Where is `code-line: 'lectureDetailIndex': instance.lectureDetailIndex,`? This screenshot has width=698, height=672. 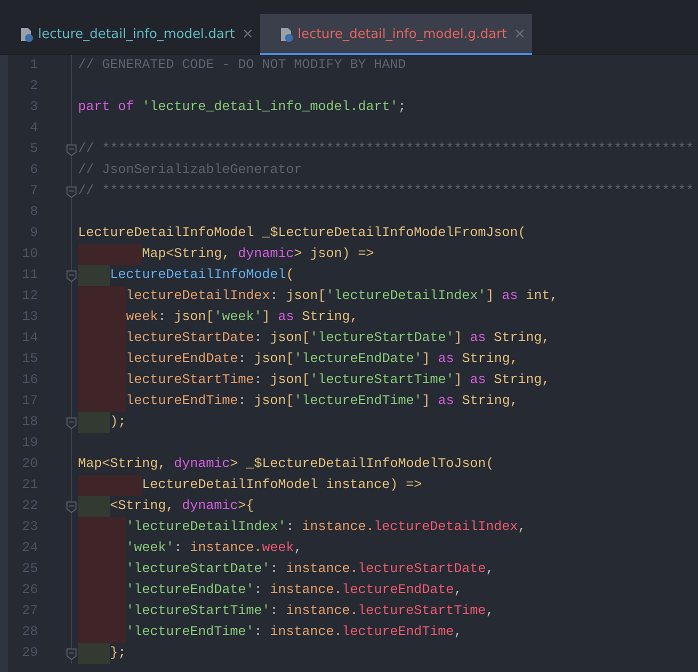
code-line: 'lectureDetailIndex': instance.lectureDetailIndex, is located at coordinates (299, 527).